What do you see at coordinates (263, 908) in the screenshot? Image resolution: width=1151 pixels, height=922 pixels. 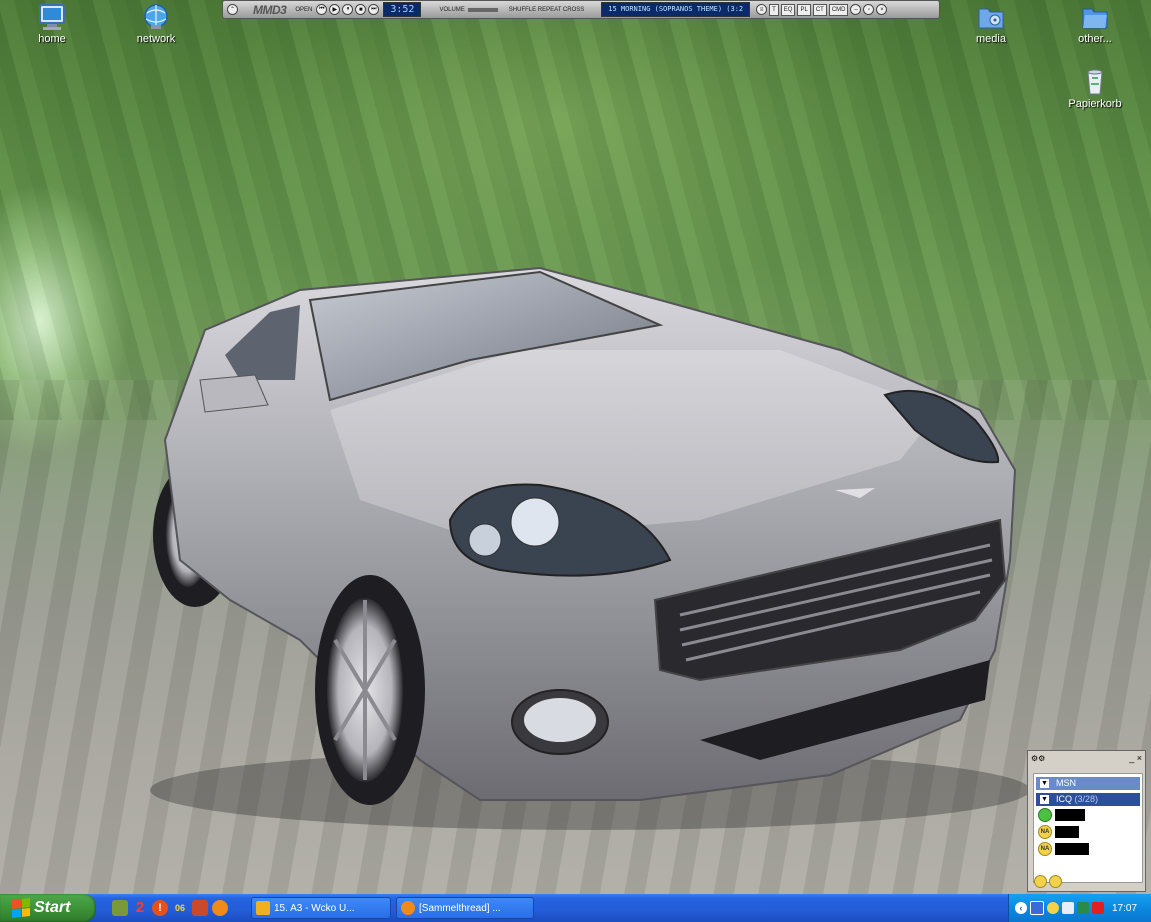 I see `winamp-icon` at bounding box center [263, 908].